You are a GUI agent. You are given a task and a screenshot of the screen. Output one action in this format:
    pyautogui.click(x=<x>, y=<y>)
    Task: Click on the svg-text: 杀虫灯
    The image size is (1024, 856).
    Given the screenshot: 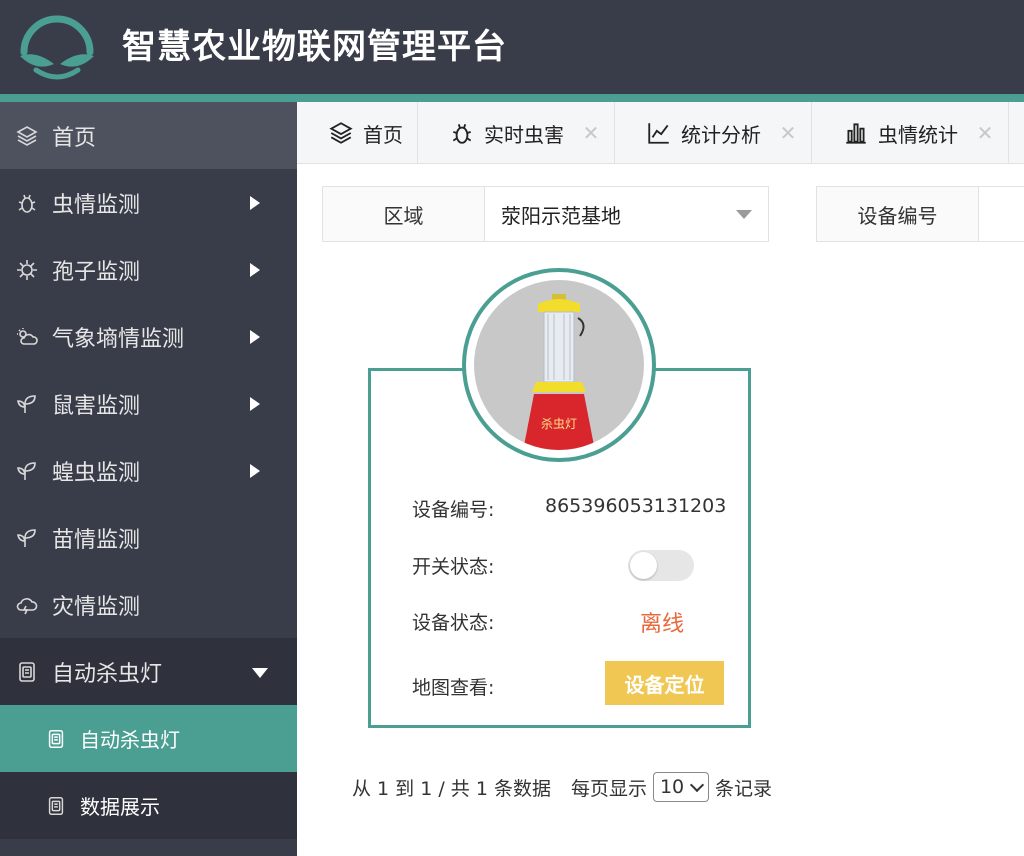 What is the action you would take?
    pyautogui.click(x=559, y=423)
    